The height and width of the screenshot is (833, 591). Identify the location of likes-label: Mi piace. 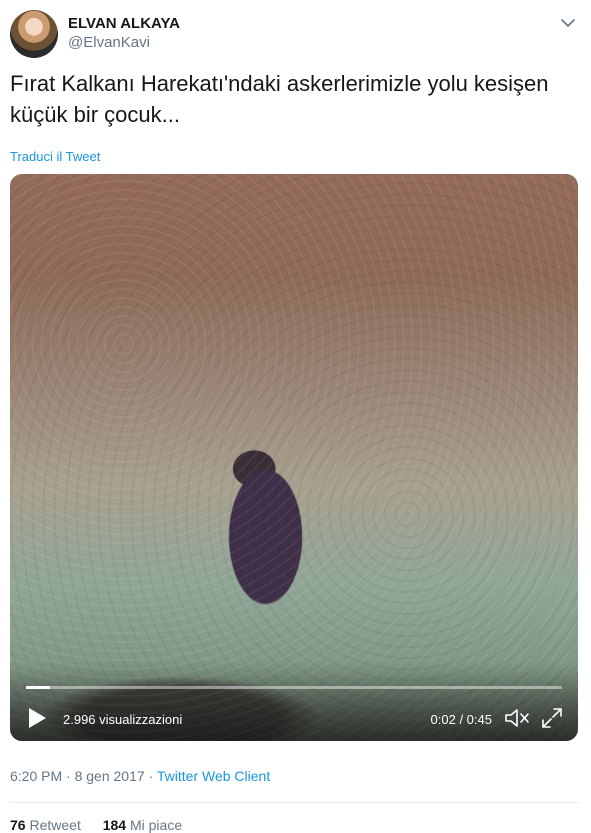
(156, 825).